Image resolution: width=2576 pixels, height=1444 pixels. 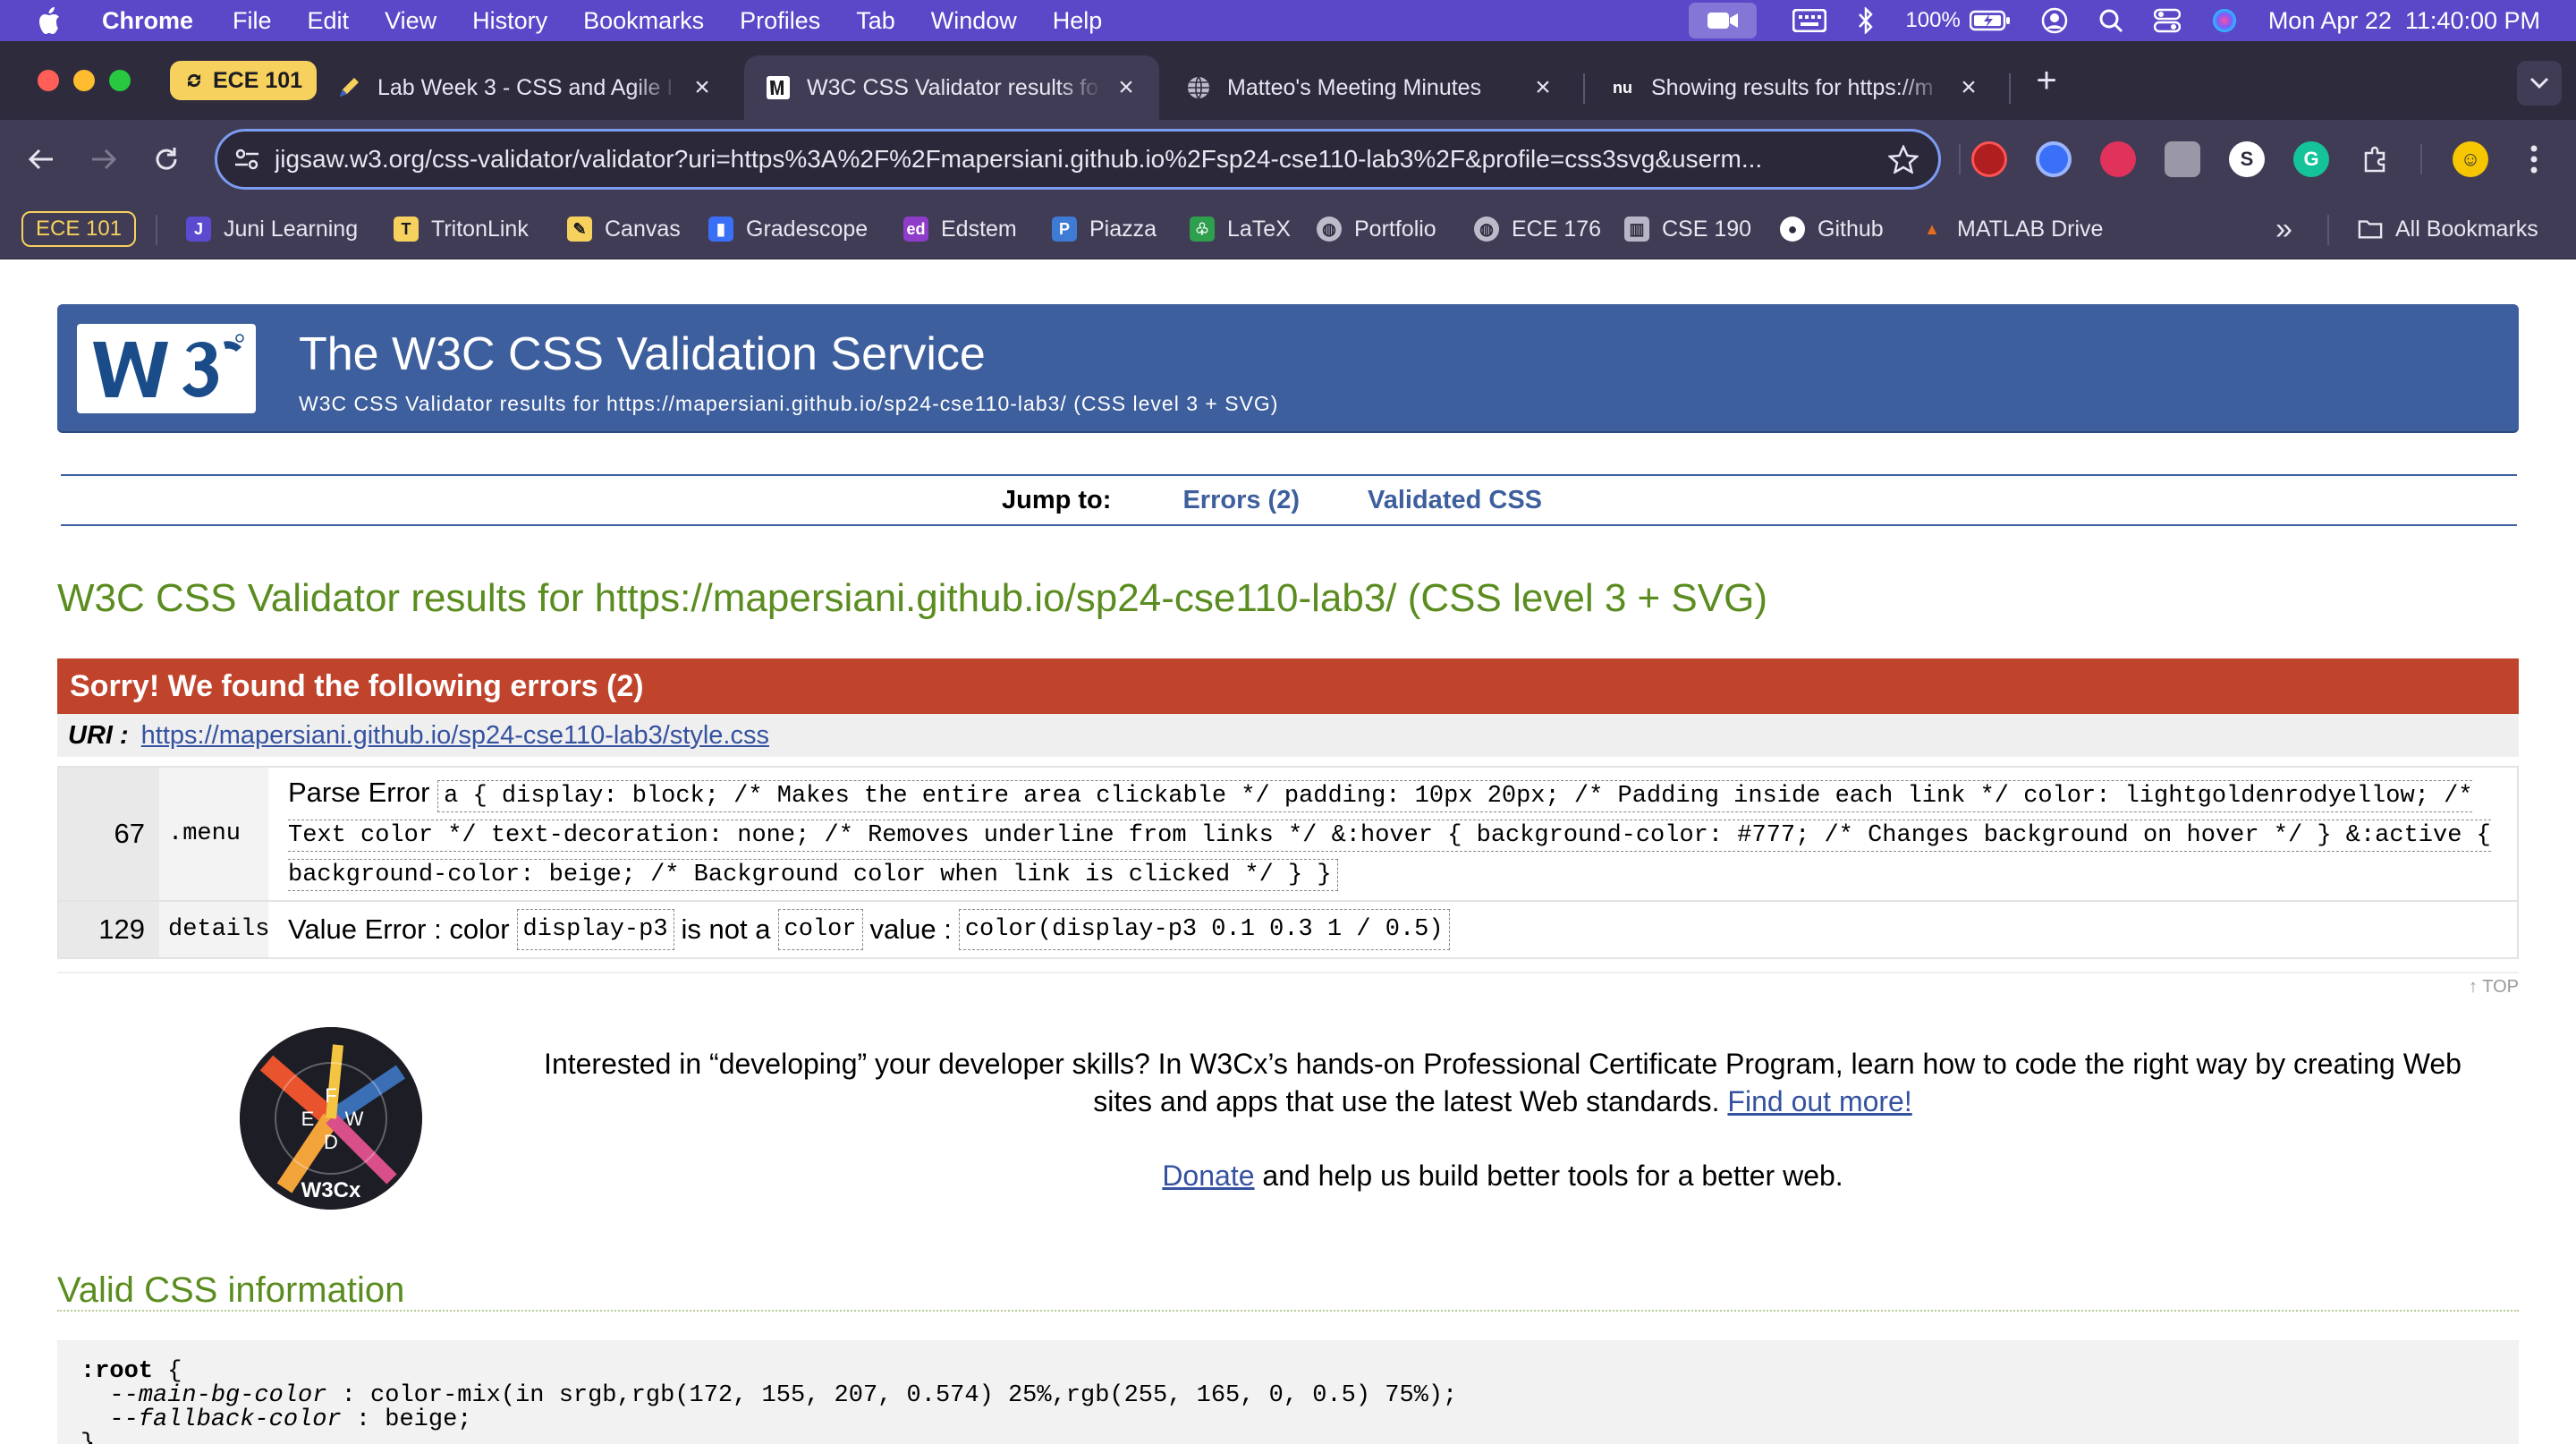 I want to click on site-settings-icon, so click(x=246, y=160).